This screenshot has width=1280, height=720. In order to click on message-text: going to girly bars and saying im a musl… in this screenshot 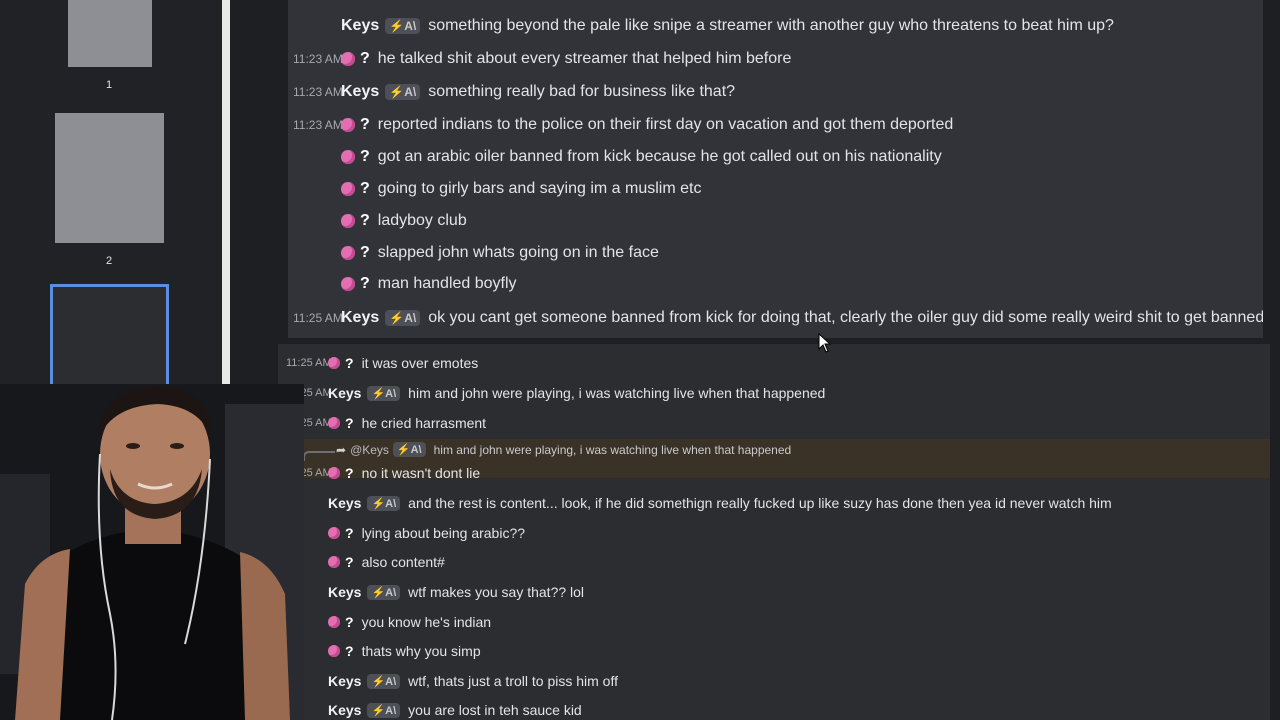, I will do `click(539, 188)`.